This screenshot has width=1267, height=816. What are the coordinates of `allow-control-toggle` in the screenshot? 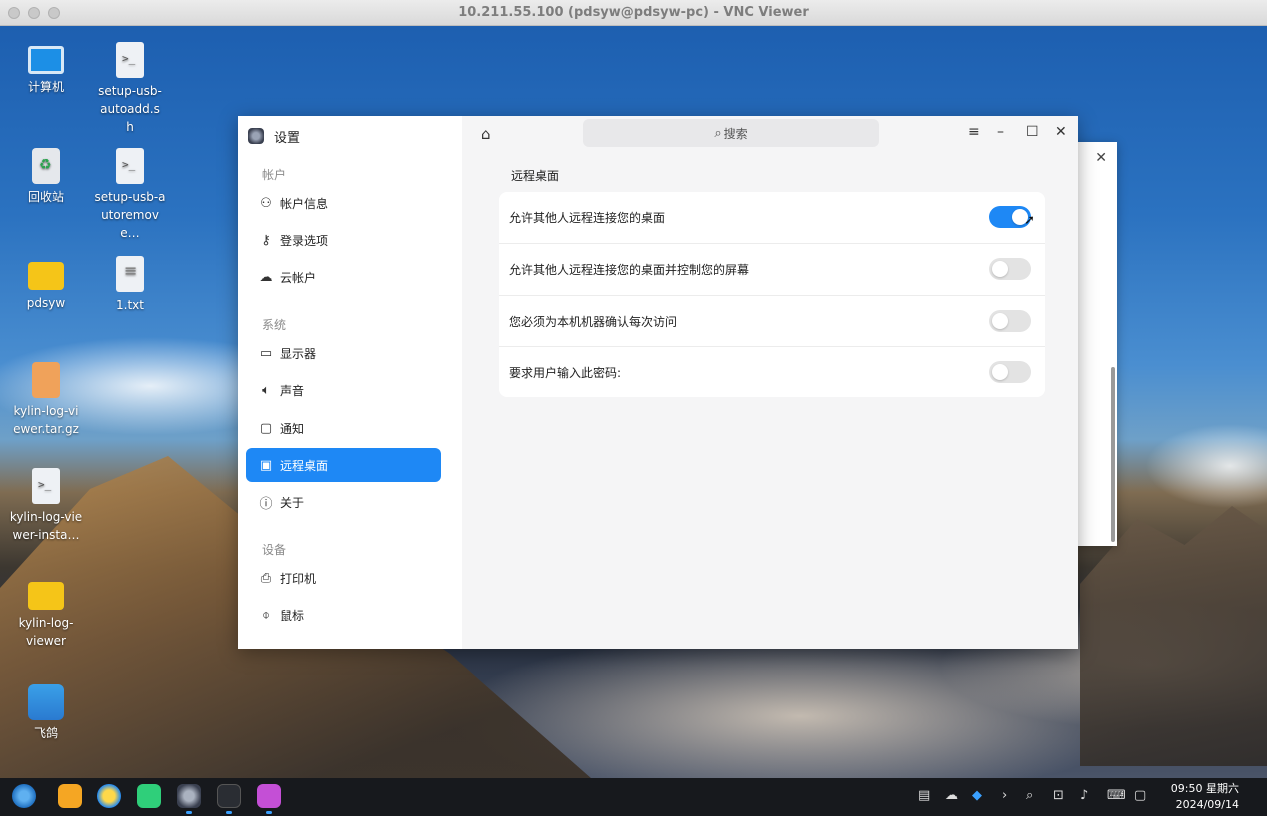 It's located at (1010, 269).